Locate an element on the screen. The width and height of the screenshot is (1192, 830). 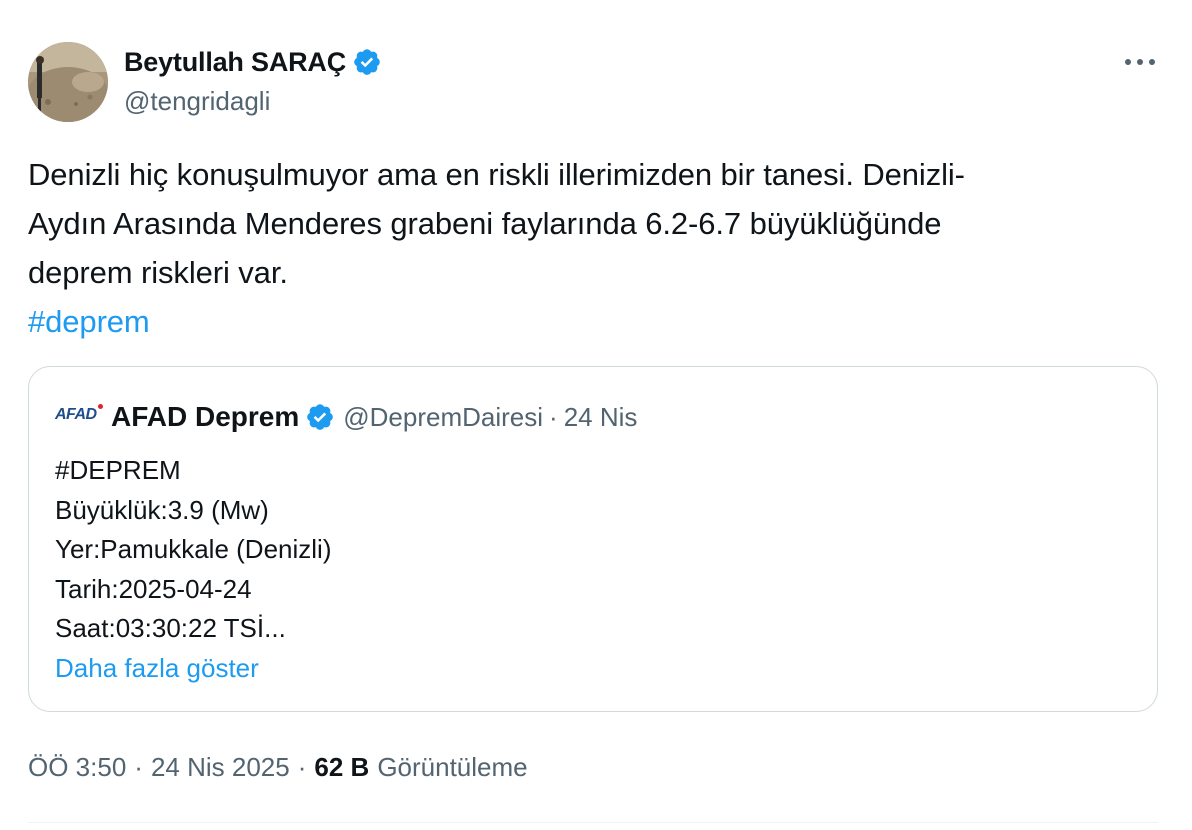
tweet-text-line: deprem riskleri var. is located at coordinates (158, 272).